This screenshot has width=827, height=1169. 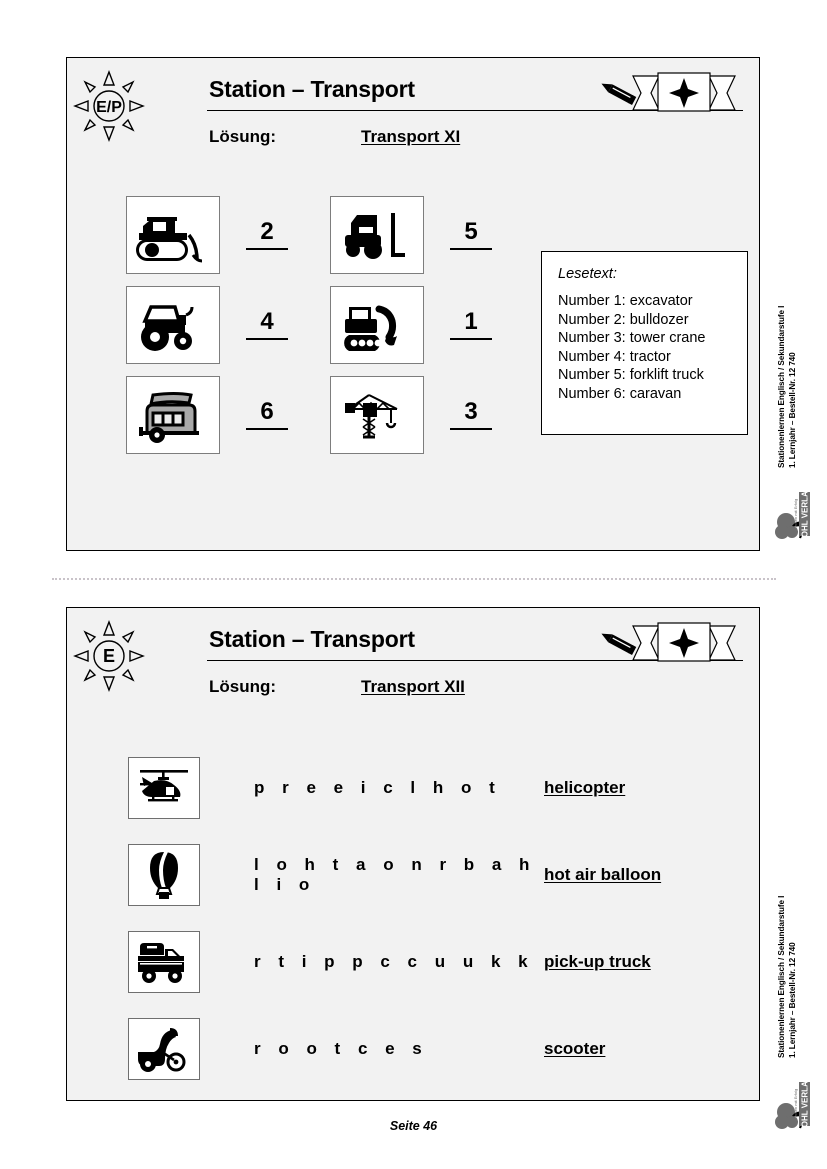 What do you see at coordinates (378, 787) in the screenshot?
I see `scrambled-word: p r e e i c l h o t` at bounding box center [378, 787].